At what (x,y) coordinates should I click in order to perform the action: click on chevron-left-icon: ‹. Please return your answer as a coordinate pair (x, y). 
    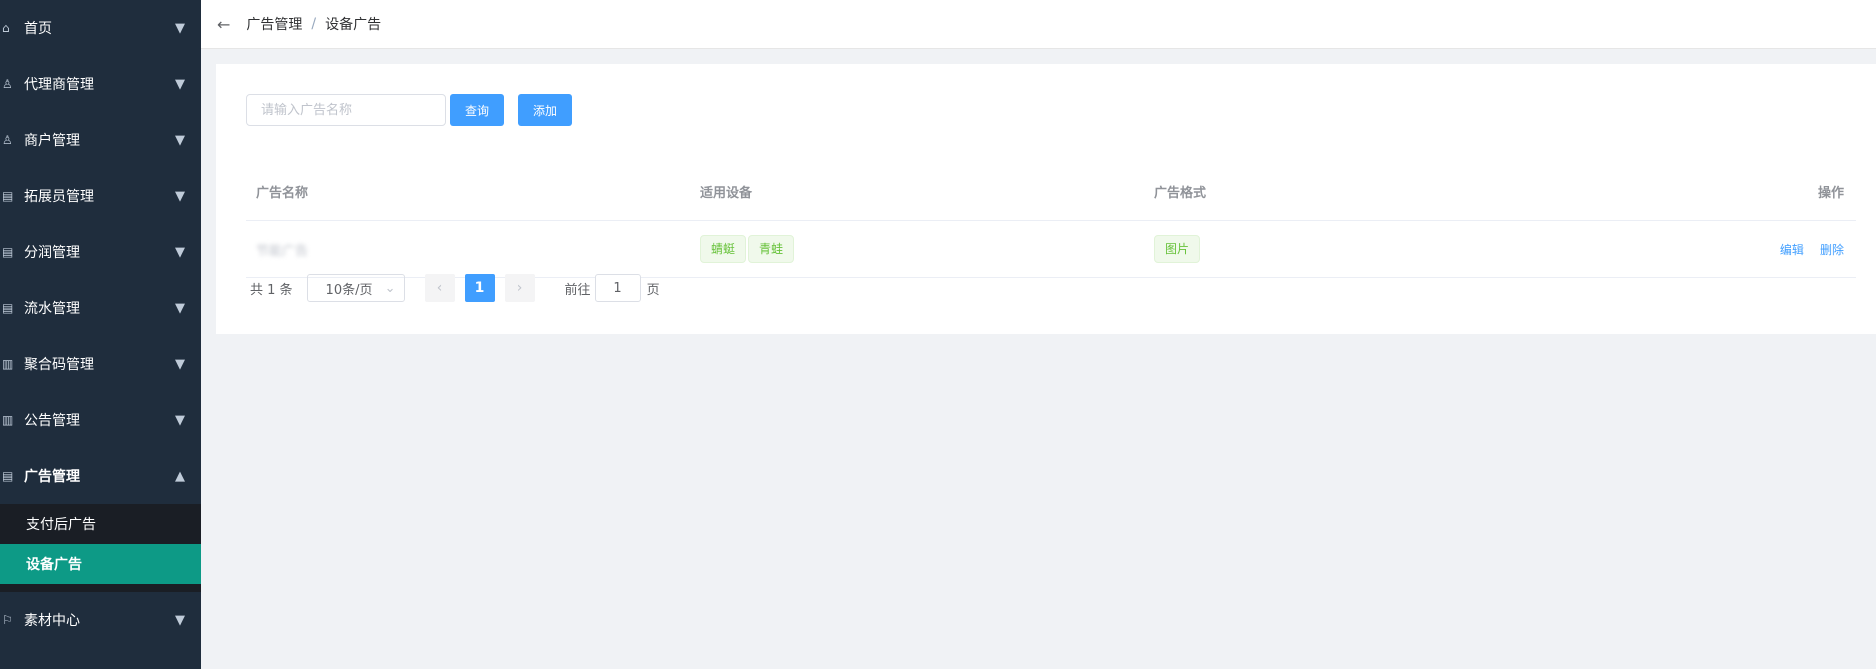
    Looking at the image, I should click on (439, 288).